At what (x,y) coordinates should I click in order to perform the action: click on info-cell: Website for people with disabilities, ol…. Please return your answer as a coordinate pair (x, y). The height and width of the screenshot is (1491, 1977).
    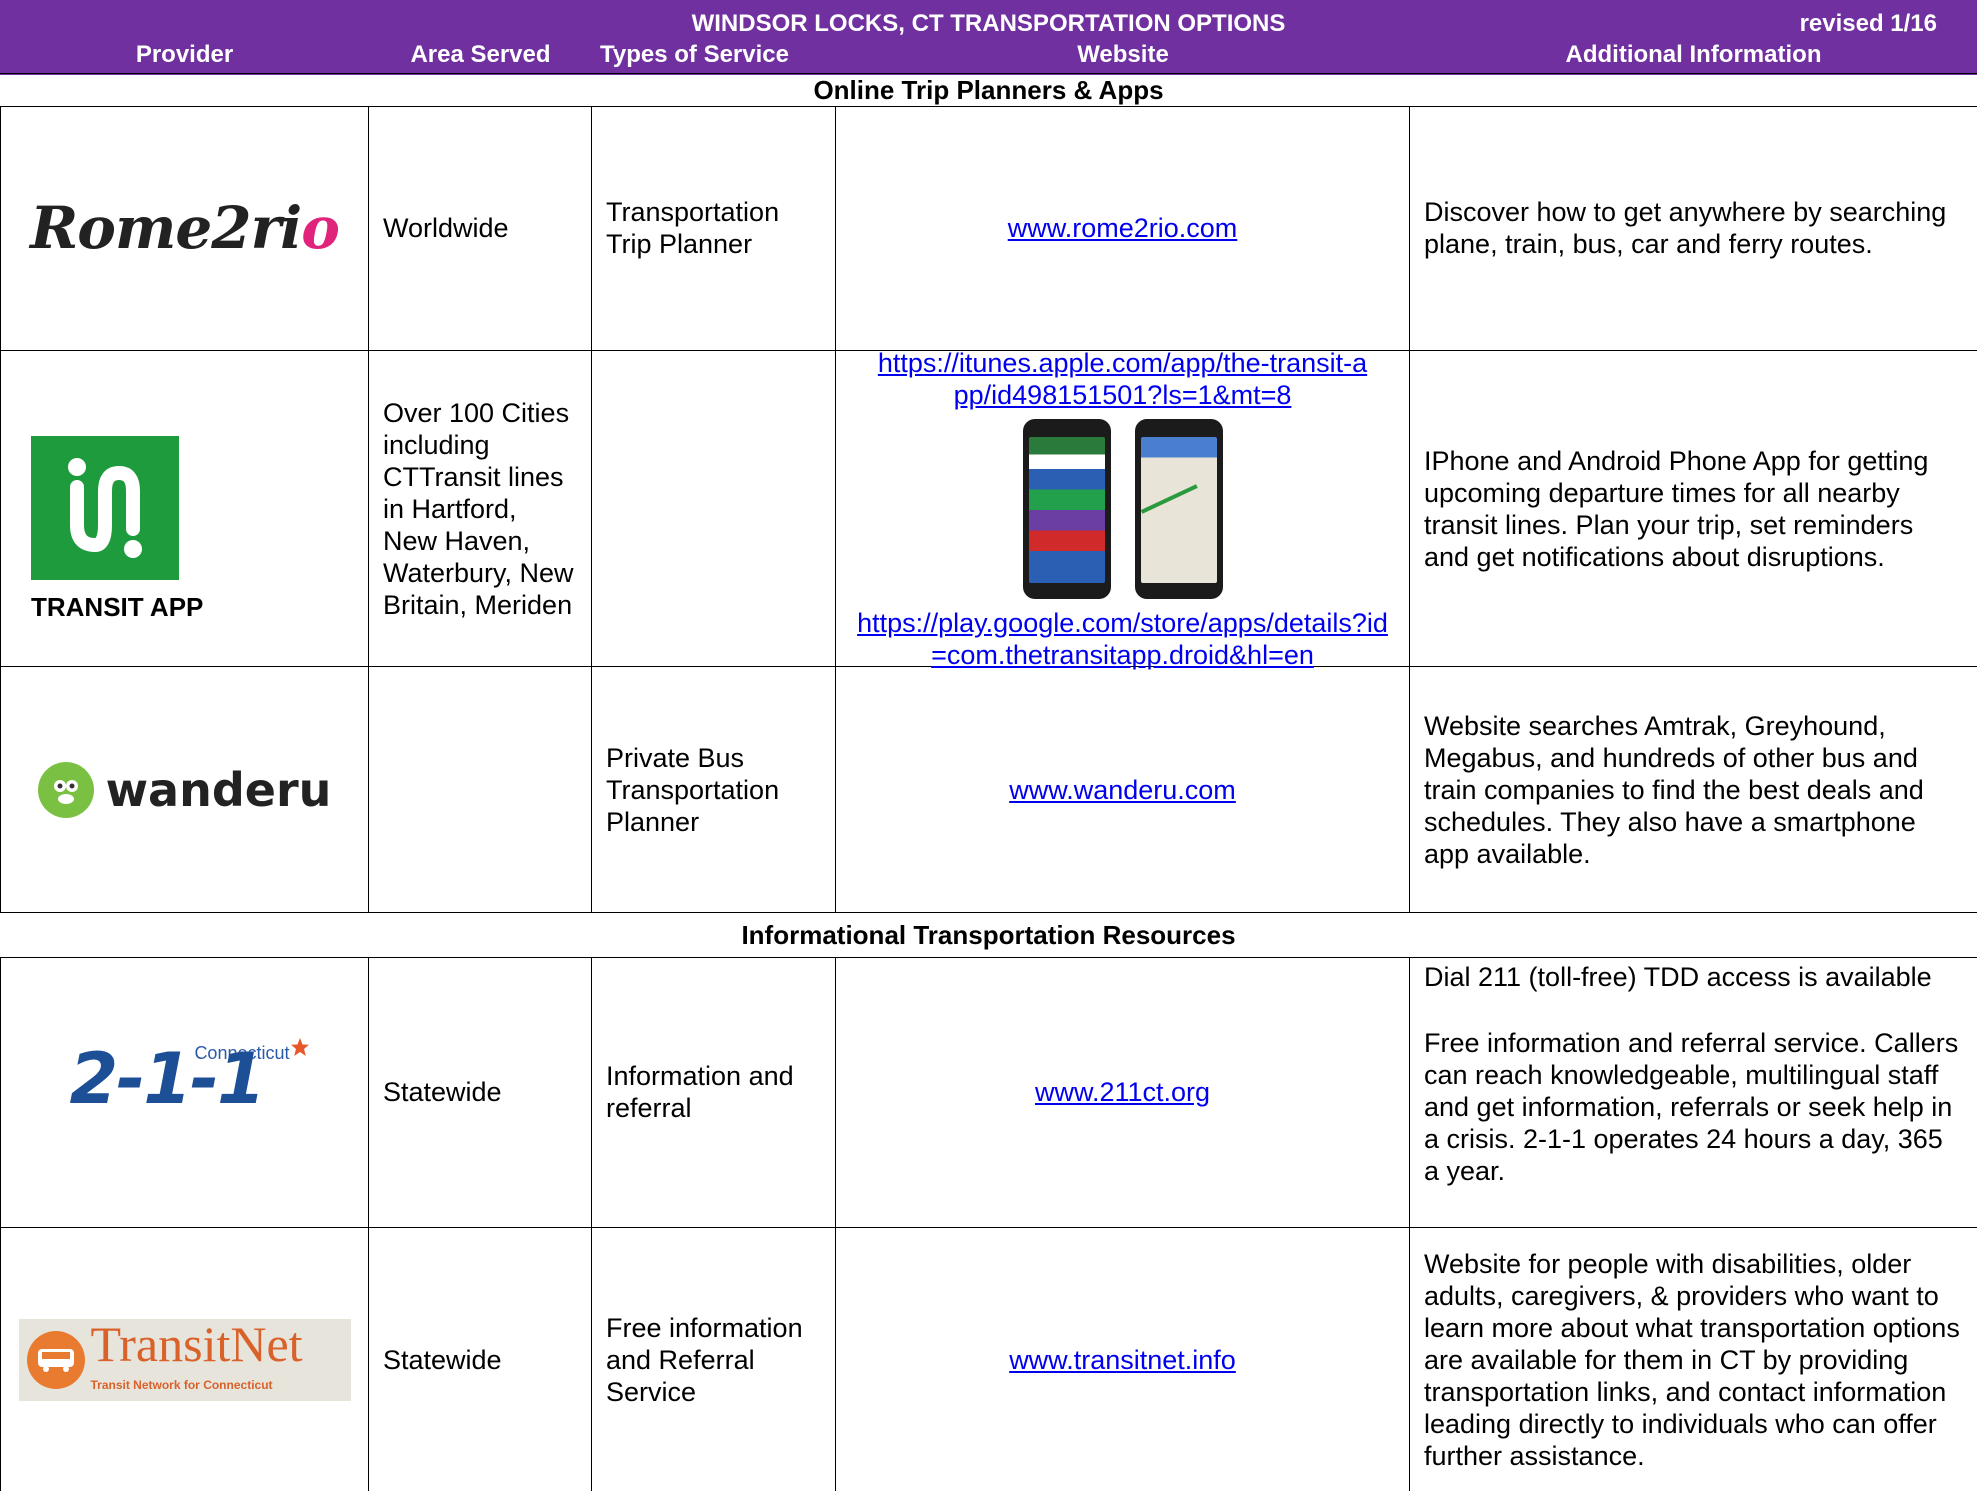
    Looking at the image, I should click on (1692, 1359).